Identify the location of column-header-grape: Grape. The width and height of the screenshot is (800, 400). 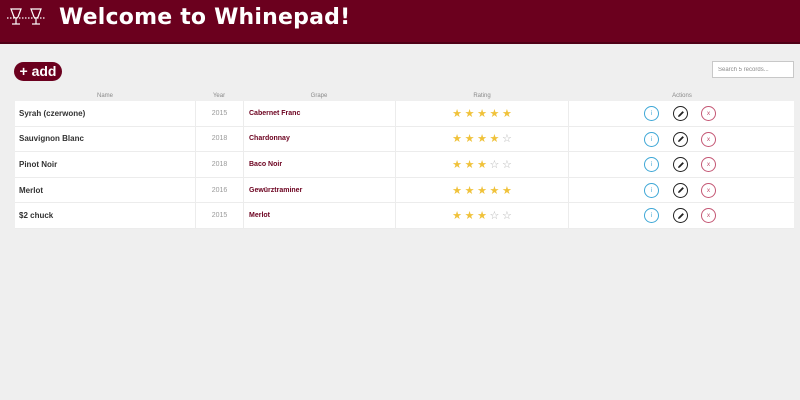
(319, 96).